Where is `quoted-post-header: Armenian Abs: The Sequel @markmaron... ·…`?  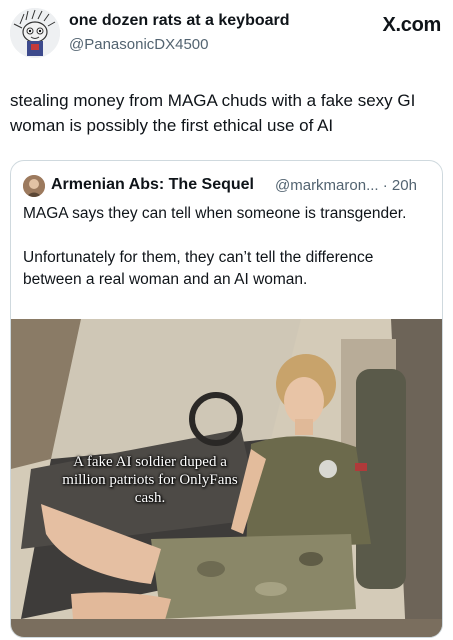
quoted-post-header: Armenian Abs: The Sequel @markmaron... ·… is located at coordinates (228, 185).